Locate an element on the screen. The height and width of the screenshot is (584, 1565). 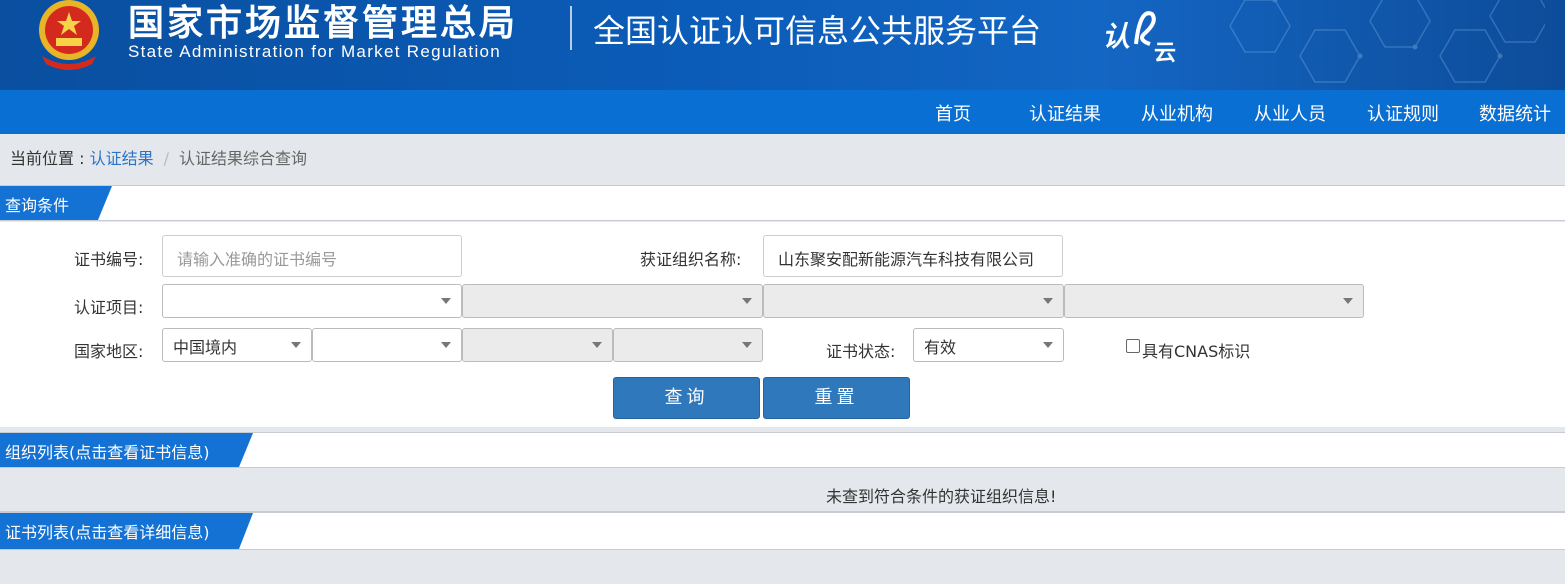
region-select-district is located at coordinates (688, 345).